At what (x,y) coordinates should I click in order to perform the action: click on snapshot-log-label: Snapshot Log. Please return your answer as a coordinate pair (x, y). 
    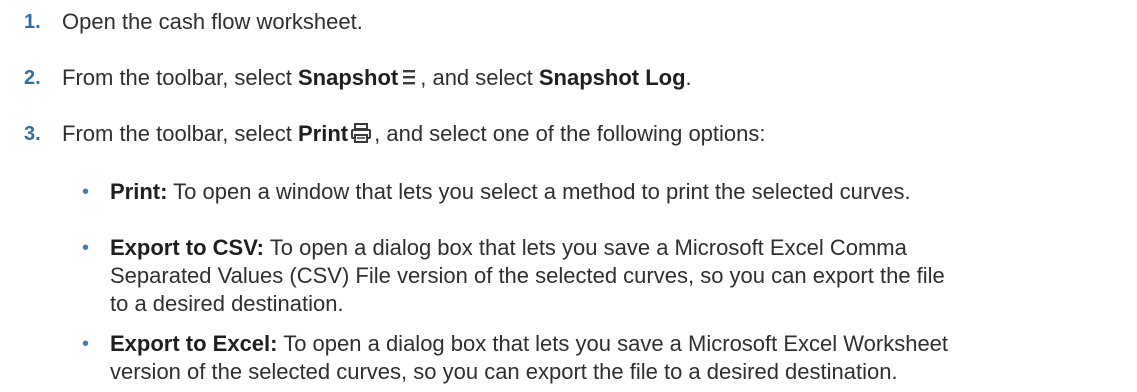
    Looking at the image, I should click on (612, 77).